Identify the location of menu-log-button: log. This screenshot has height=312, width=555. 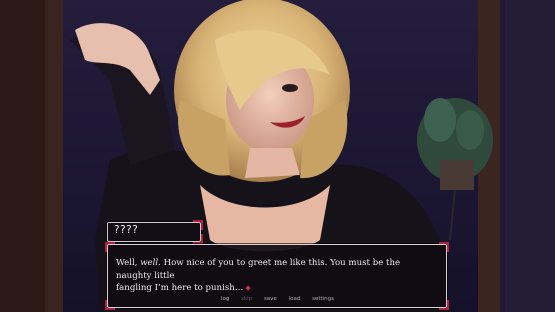
(225, 299).